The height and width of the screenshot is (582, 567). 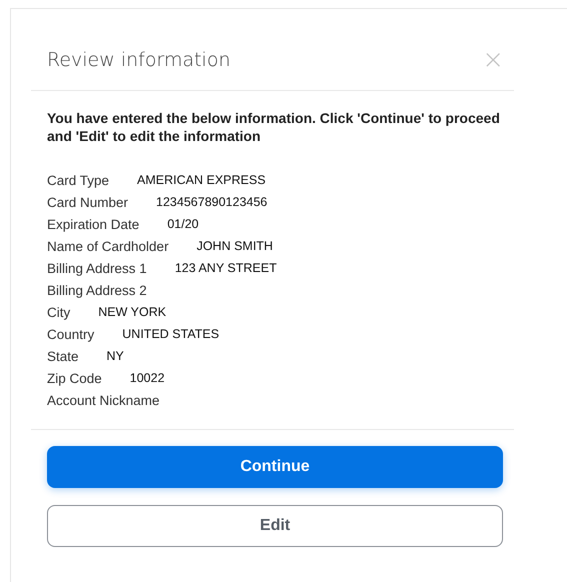 What do you see at coordinates (70, 334) in the screenshot?
I see `field-label: Country` at bounding box center [70, 334].